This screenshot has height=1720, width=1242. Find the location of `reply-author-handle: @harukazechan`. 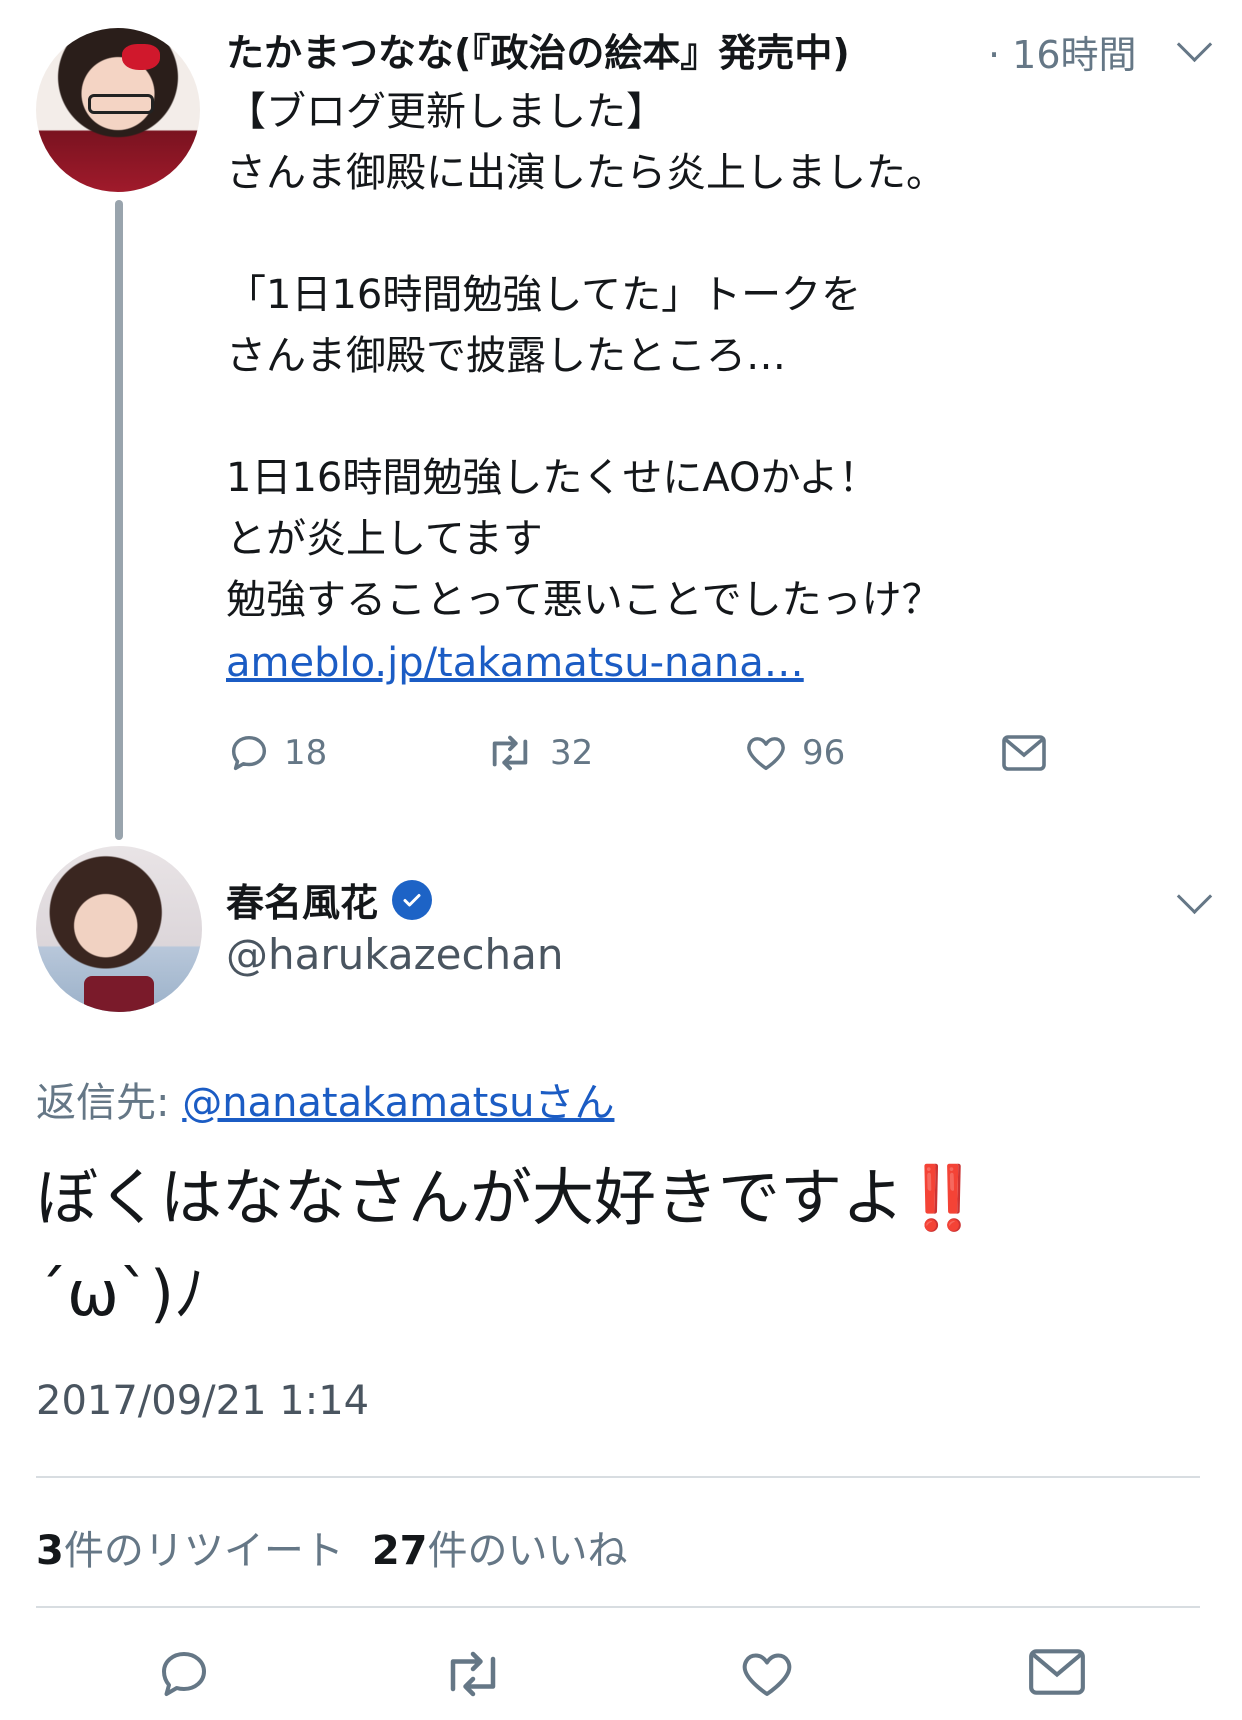

reply-author-handle: @harukazechan is located at coordinates (395, 954).